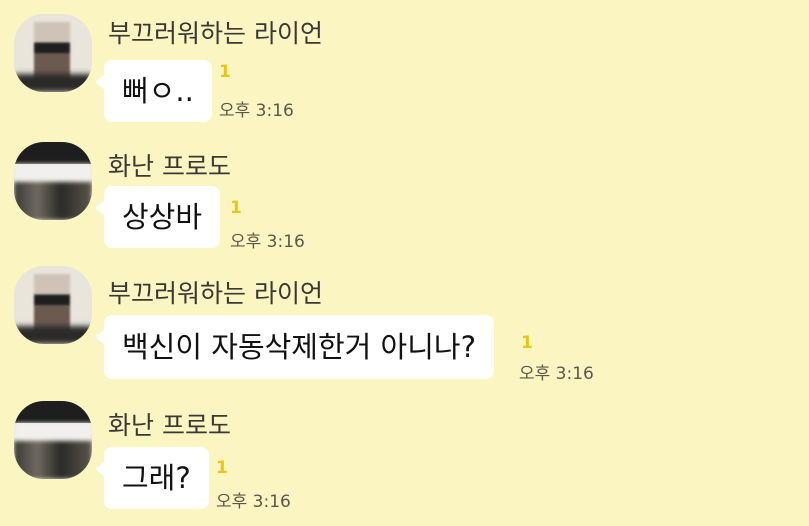 Image resolution: width=809 pixels, height=526 pixels. What do you see at coordinates (152, 478) in the screenshot?
I see `message-bubble: 그래?` at bounding box center [152, 478].